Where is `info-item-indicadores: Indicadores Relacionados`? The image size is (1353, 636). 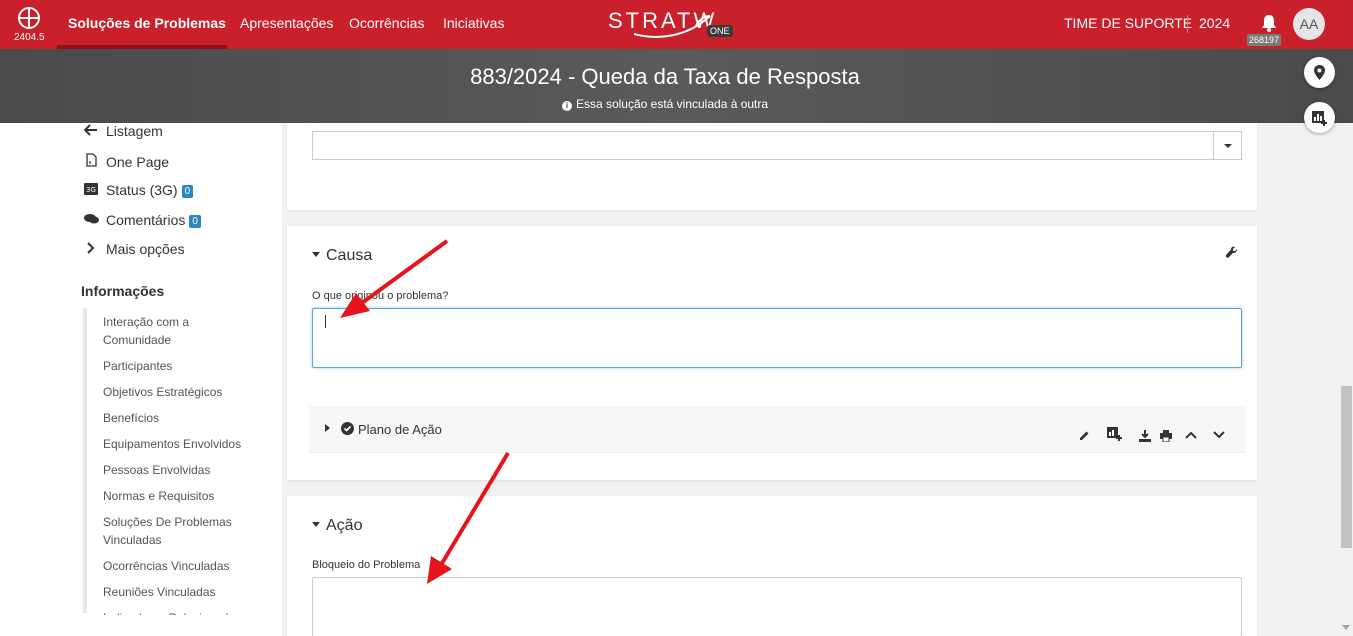 info-item-indicadores: Indicadores Relacionados is located at coordinates (178, 612).